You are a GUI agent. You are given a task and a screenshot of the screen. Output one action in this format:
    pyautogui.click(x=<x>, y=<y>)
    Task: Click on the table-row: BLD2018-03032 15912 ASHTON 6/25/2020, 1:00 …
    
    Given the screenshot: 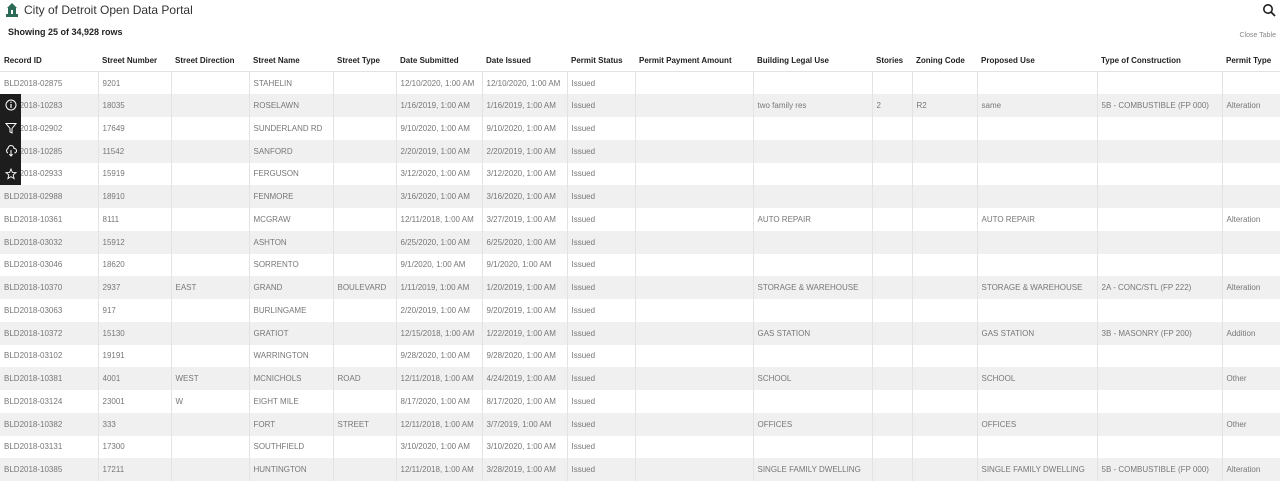 What is the action you would take?
    pyautogui.click(x=640, y=242)
    